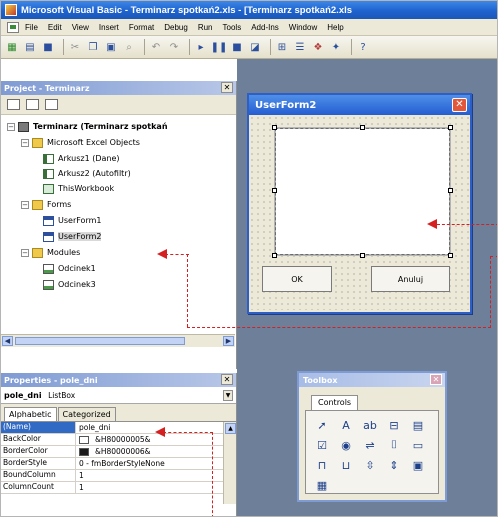 The width and height of the screenshot is (498, 517). What do you see at coordinates (118, 395) in the screenshot?
I see `object-selector: pole_dni ListBox ▼` at bounding box center [118, 395].